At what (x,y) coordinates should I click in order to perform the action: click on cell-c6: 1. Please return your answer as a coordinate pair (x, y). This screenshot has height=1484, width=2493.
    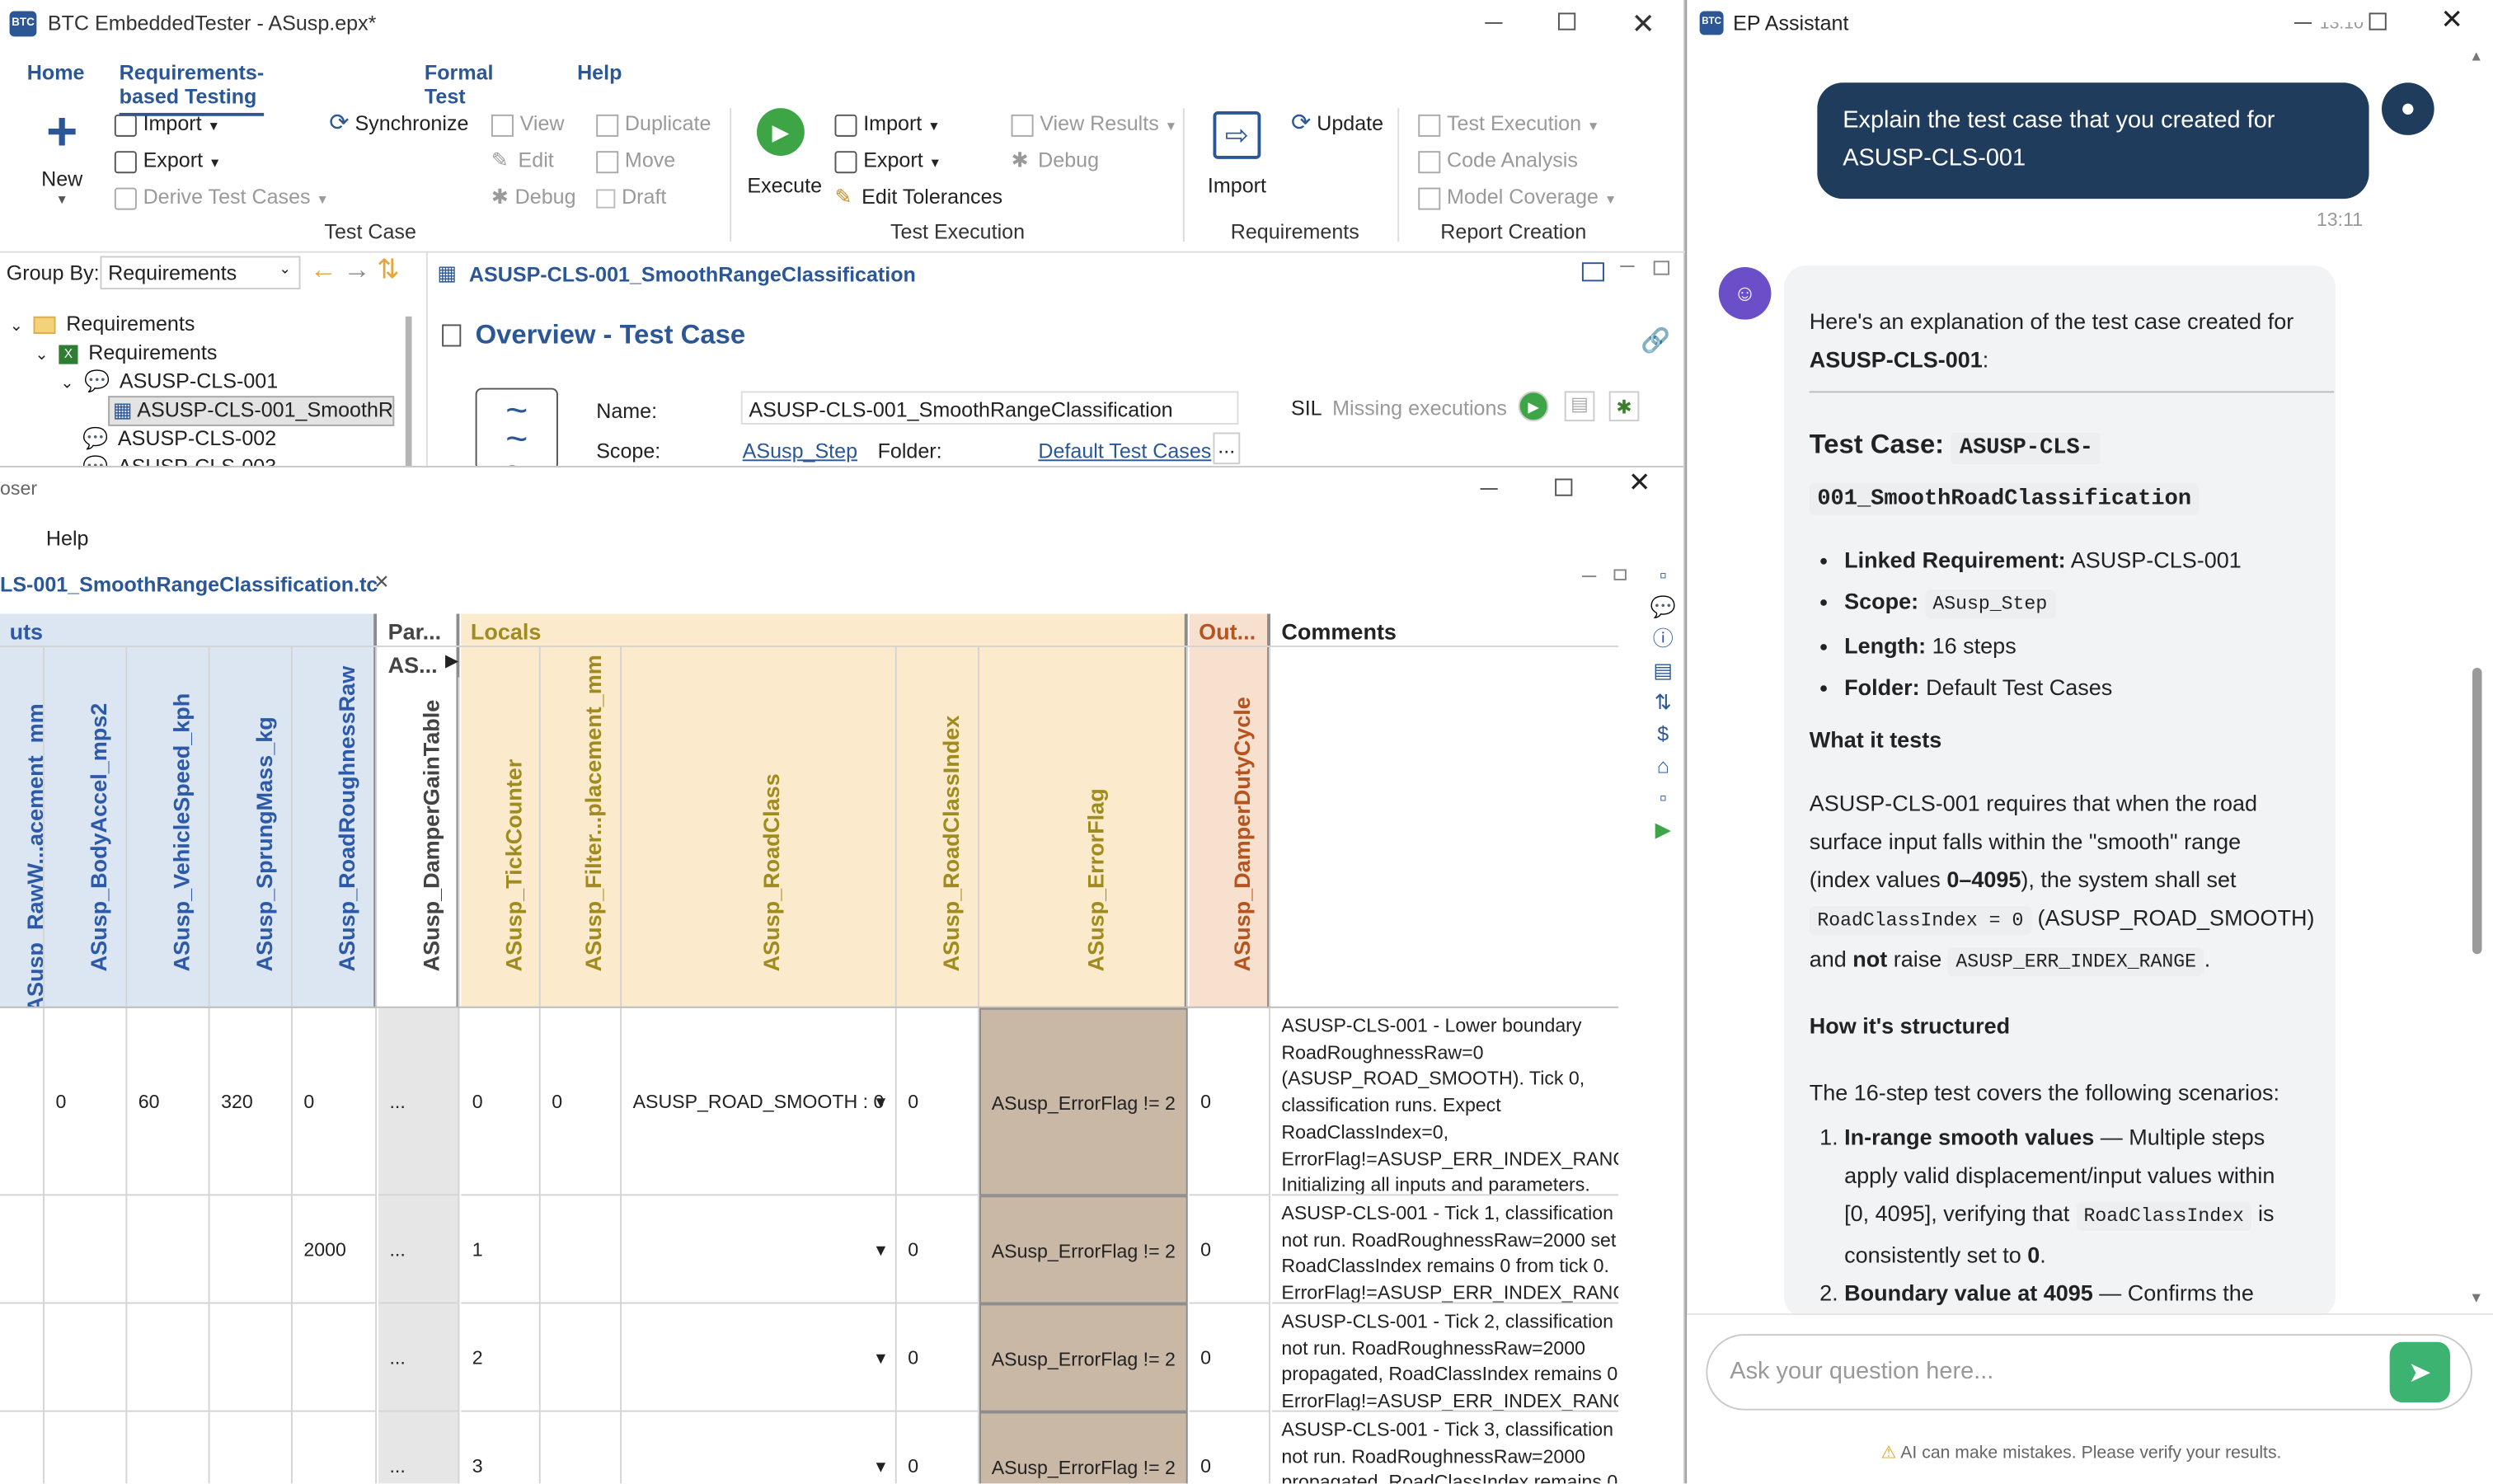
    Looking at the image, I should click on (501, 1249).